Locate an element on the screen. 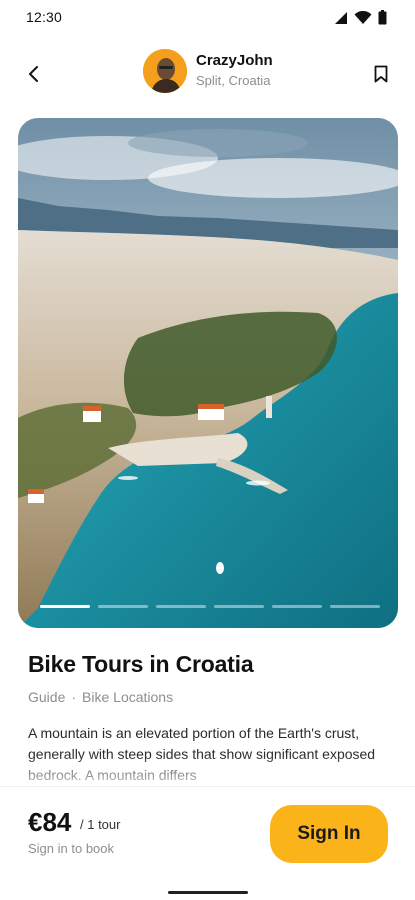  back-button is located at coordinates (34, 74).